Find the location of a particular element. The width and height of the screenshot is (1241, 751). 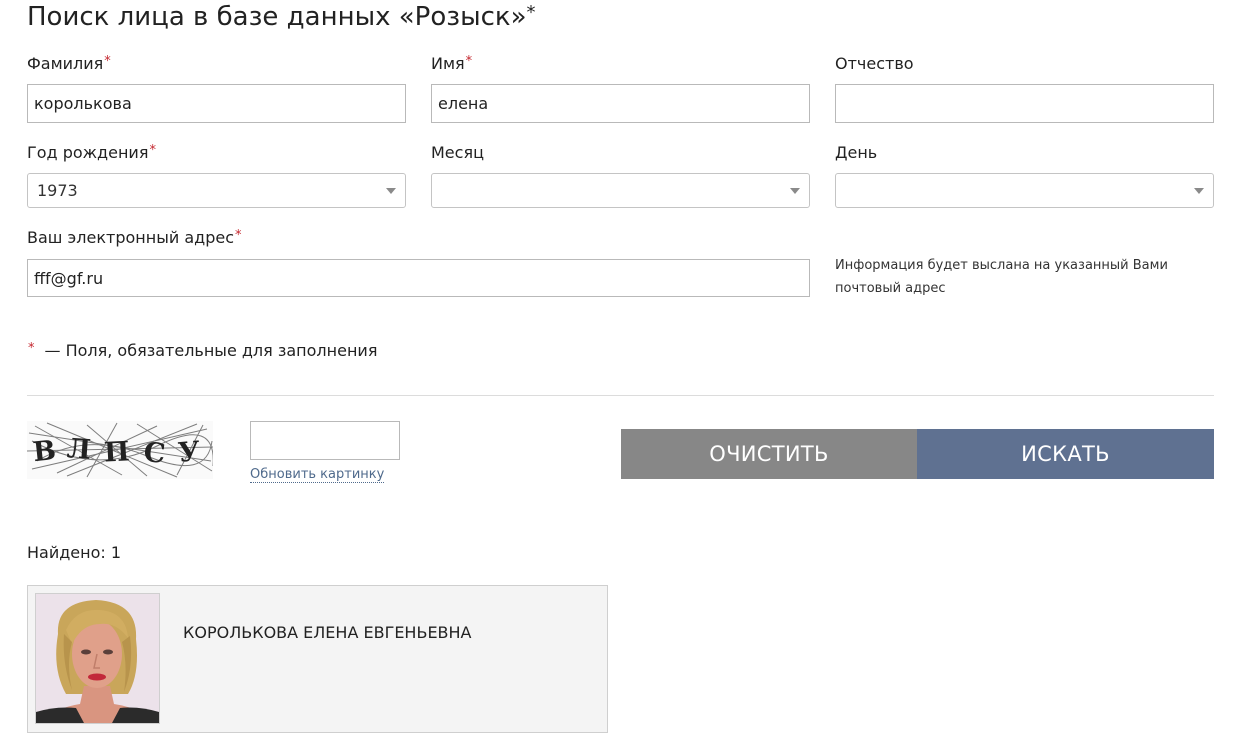

day-label: День is located at coordinates (856, 152).